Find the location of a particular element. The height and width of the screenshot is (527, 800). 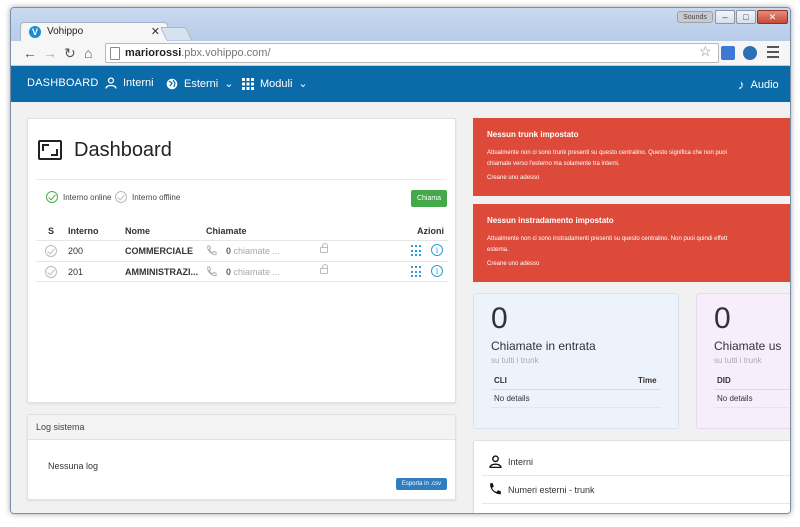

table-row: 201 AMMINISTRAZI... 0 chiamate ... i is located at coordinates (242, 271).